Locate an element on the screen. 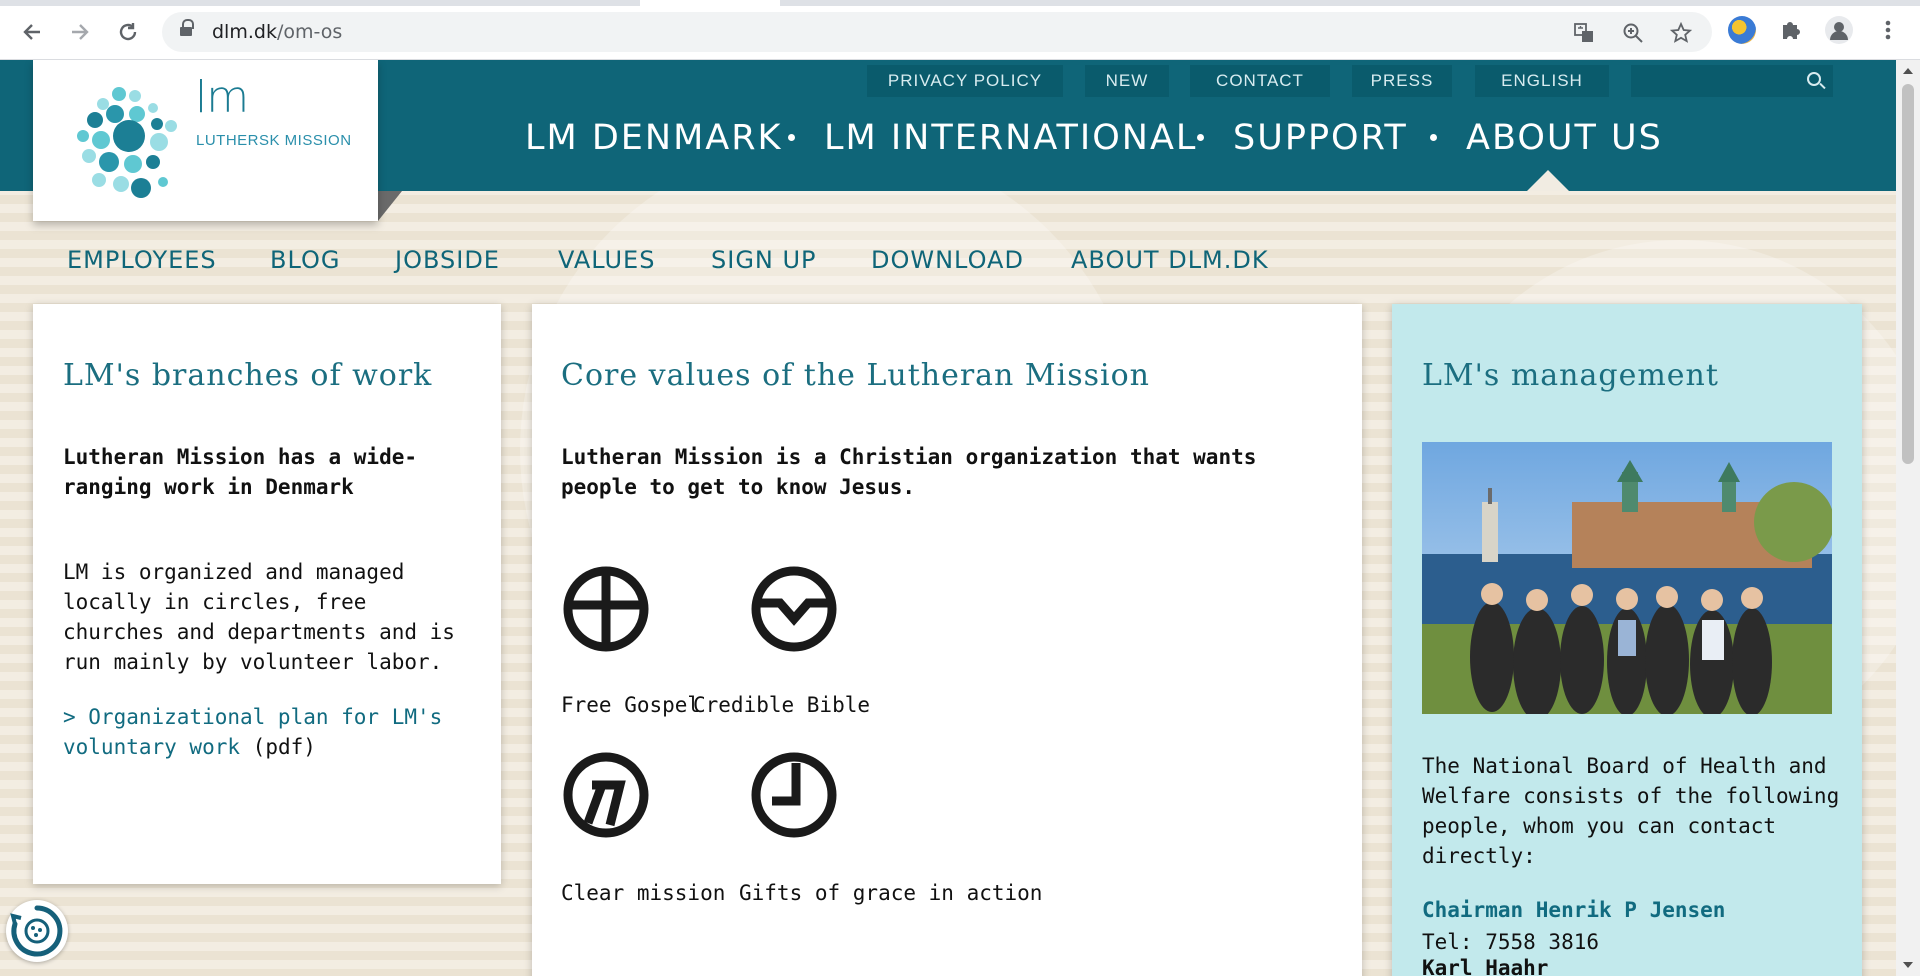  logo-bubbles-icon is located at coordinates (127, 142).